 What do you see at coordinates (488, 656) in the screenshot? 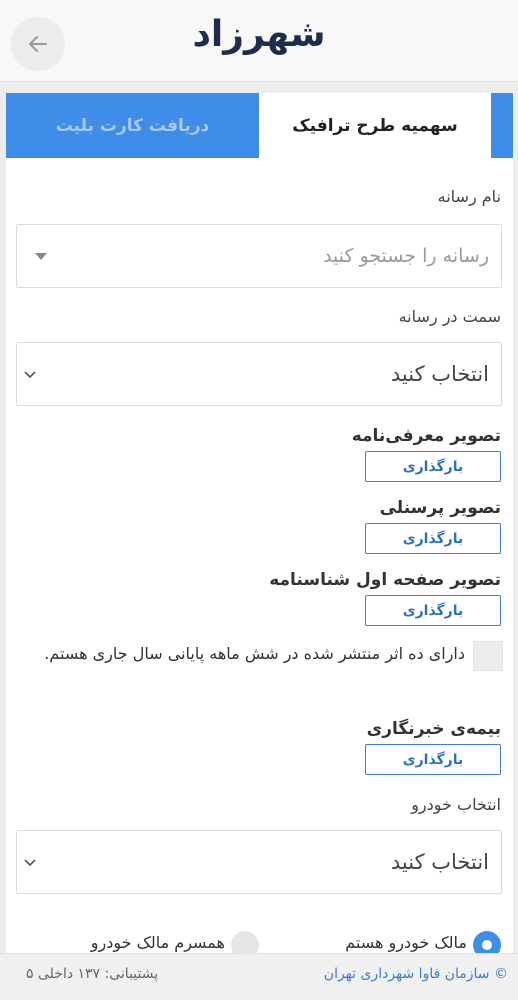
I see `publications-checkbox` at bounding box center [488, 656].